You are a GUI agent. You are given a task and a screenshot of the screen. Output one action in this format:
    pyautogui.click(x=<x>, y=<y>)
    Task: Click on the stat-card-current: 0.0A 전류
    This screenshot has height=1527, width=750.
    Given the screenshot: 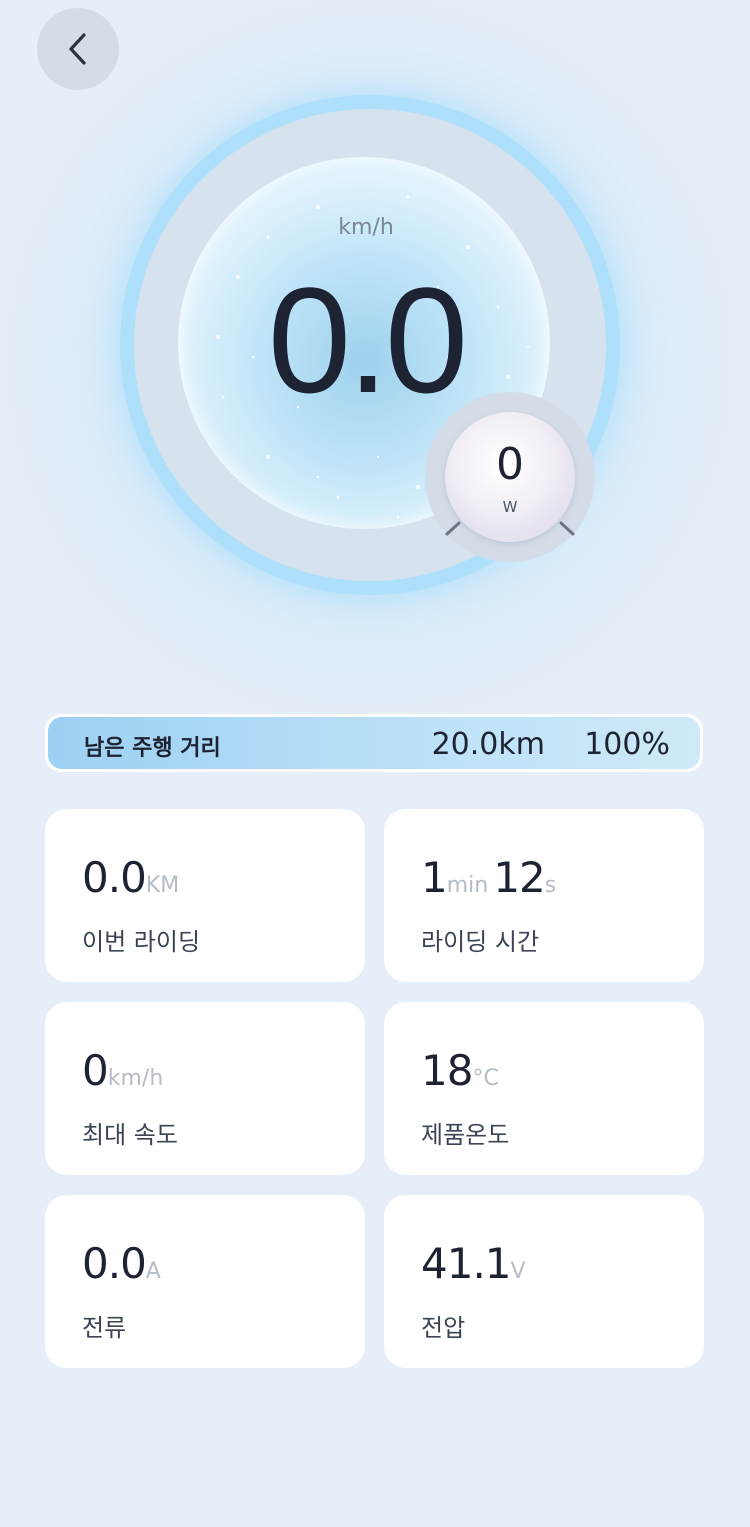 What is the action you would take?
    pyautogui.click(x=205, y=1281)
    